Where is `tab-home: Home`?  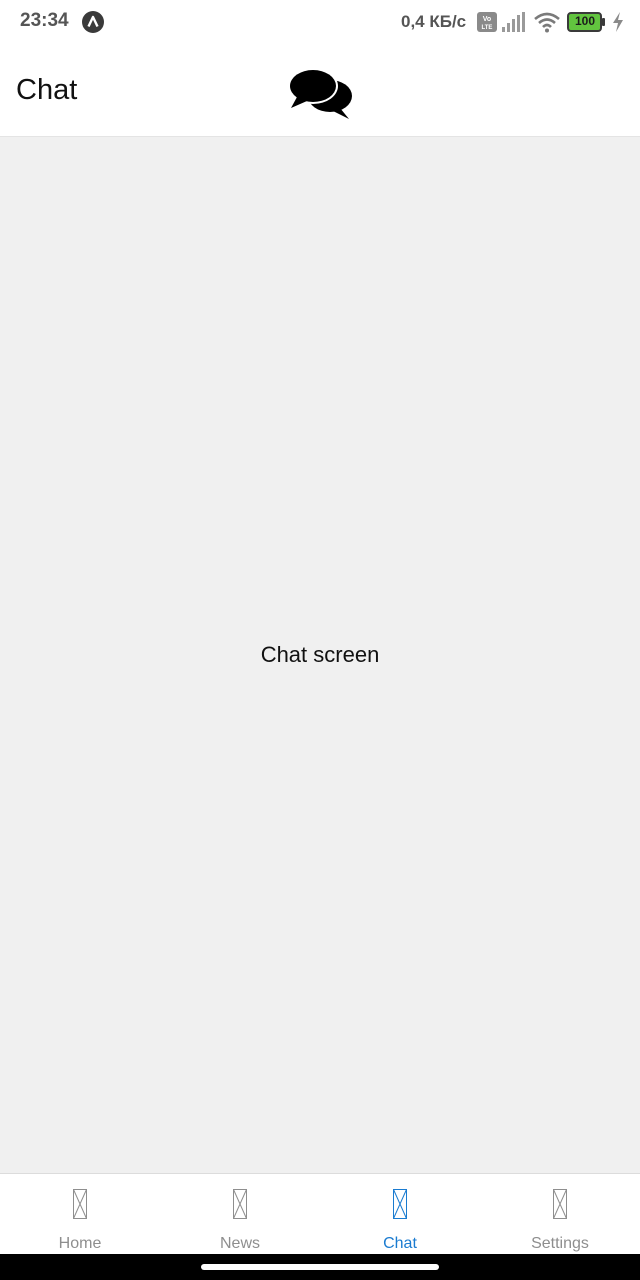
tab-home: Home is located at coordinates (80, 1214).